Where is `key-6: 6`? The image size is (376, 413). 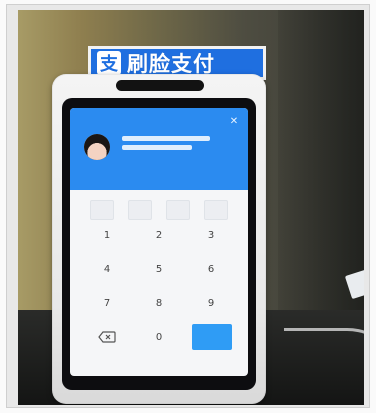 key-6: 6 is located at coordinates (211, 269).